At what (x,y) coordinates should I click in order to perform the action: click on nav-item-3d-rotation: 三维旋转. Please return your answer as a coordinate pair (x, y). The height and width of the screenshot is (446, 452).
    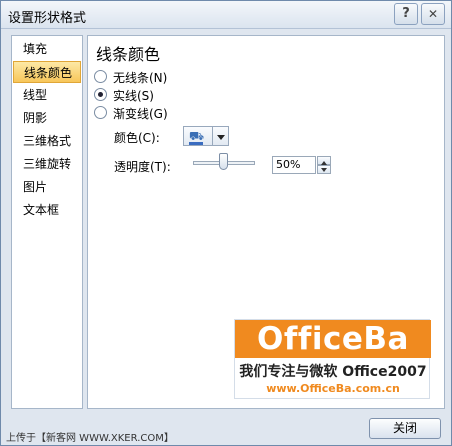
    Looking at the image, I should click on (47, 164).